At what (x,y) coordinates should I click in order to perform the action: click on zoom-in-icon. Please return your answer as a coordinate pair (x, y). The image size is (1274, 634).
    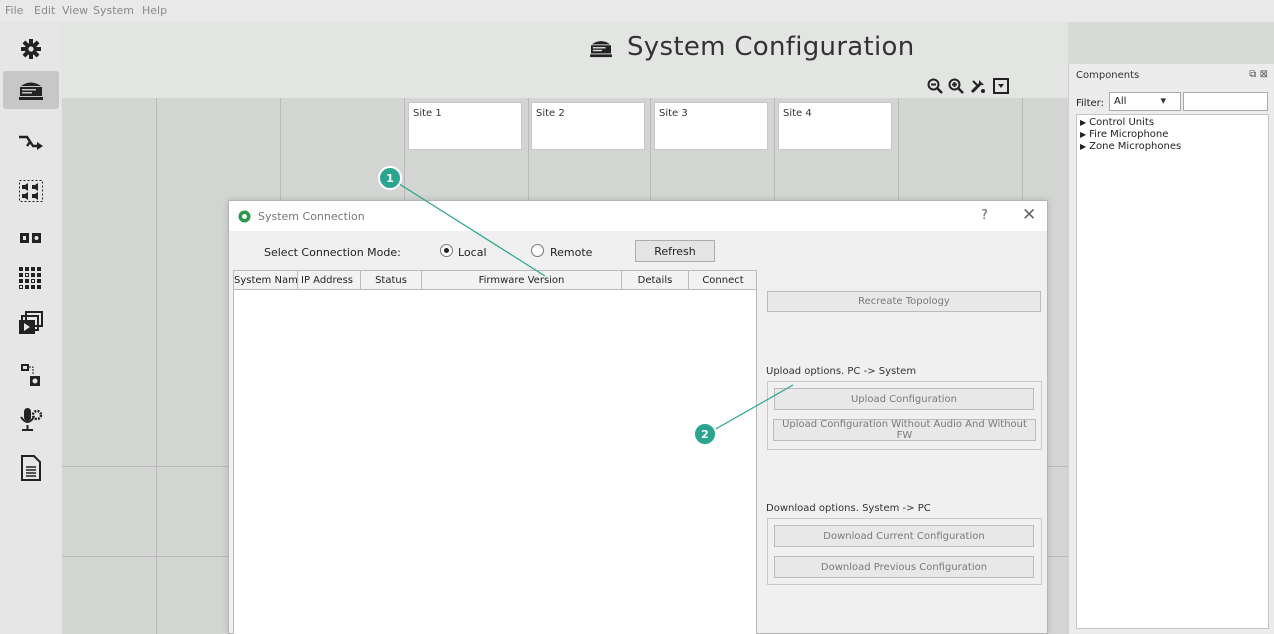
    Looking at the image, I should click on (956, 87).